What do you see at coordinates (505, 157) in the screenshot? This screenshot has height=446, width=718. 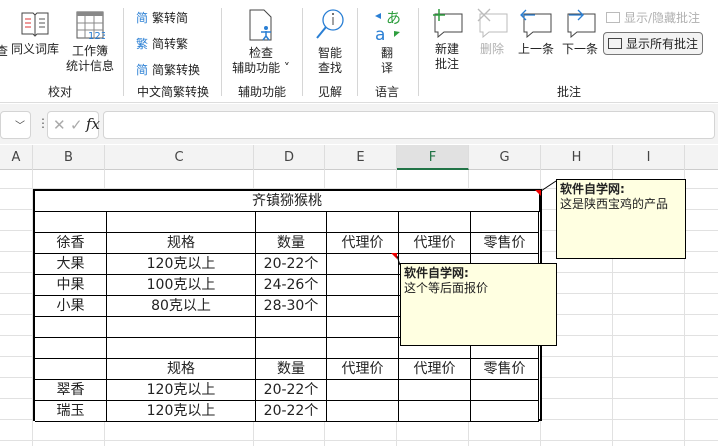 I see `column-header-G: G` at bounding box center [505, 157].